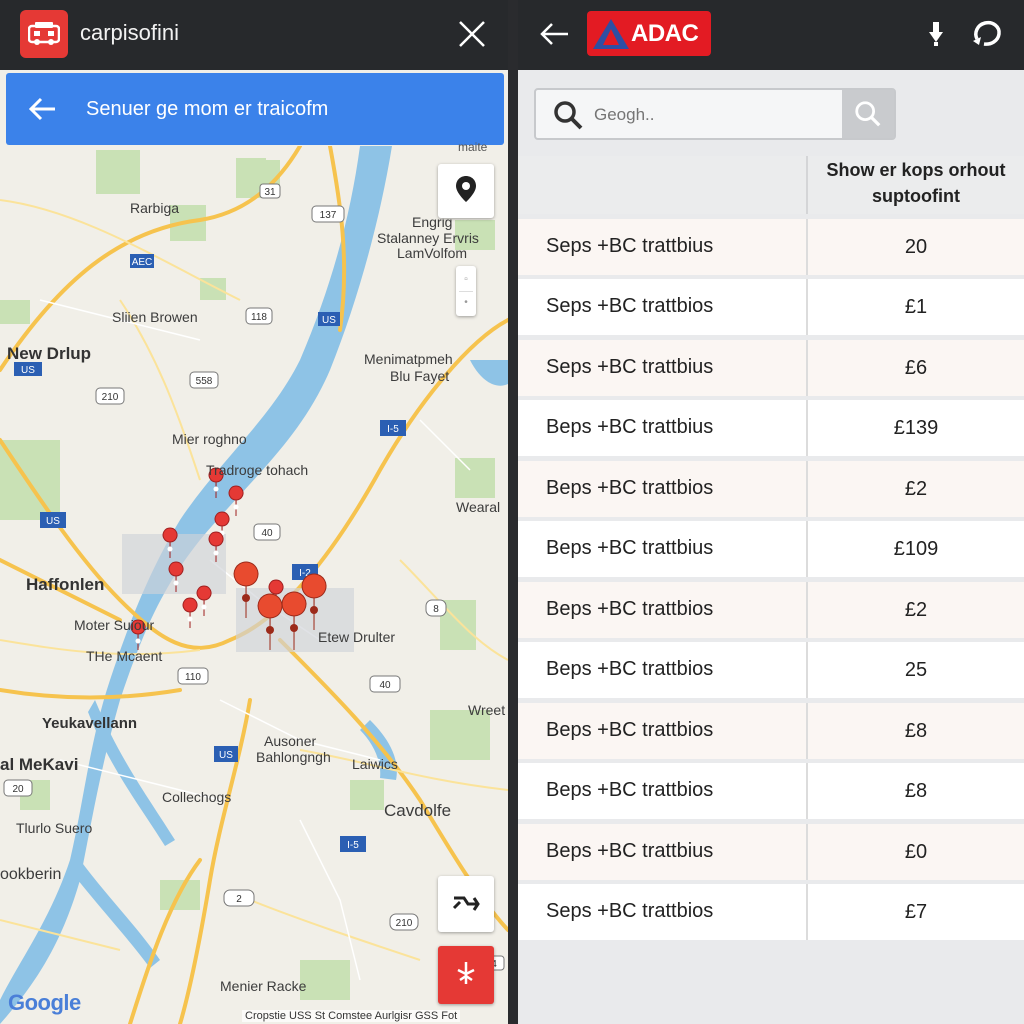  Describe the element at coordinates (357, 637) in the screenshot. I see `map-label-etew-drulter: Etew Drulter` at that location.